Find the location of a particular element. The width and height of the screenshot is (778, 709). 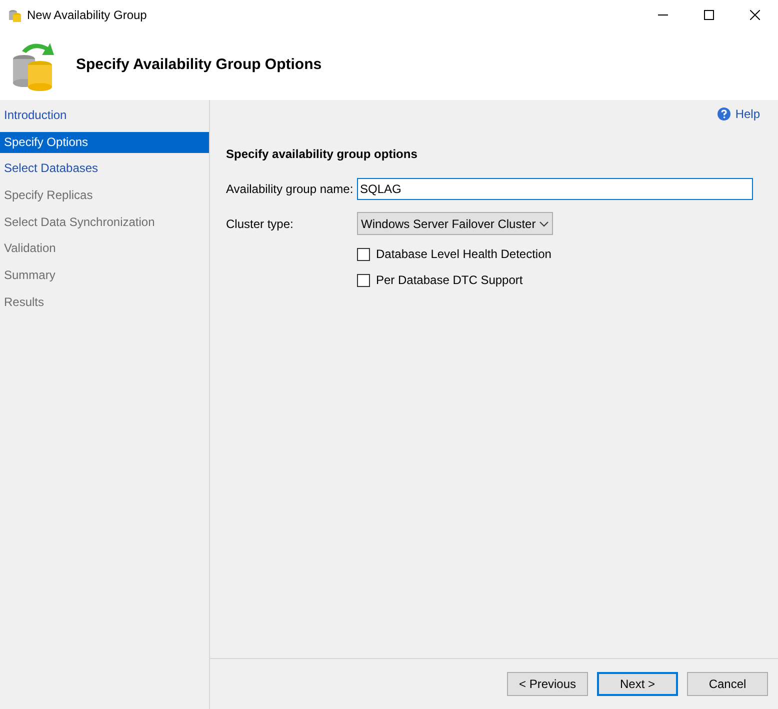

window-title: New Availability Group is located at coordinates (87, 15).